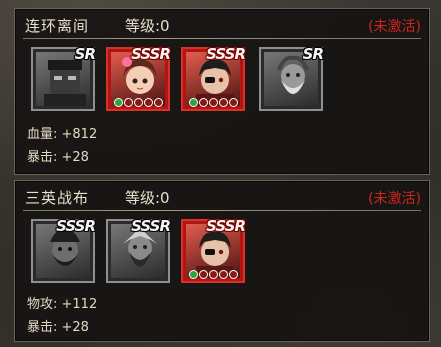  I want to click on stat-line: 物攻: +112, so click(62, 304).